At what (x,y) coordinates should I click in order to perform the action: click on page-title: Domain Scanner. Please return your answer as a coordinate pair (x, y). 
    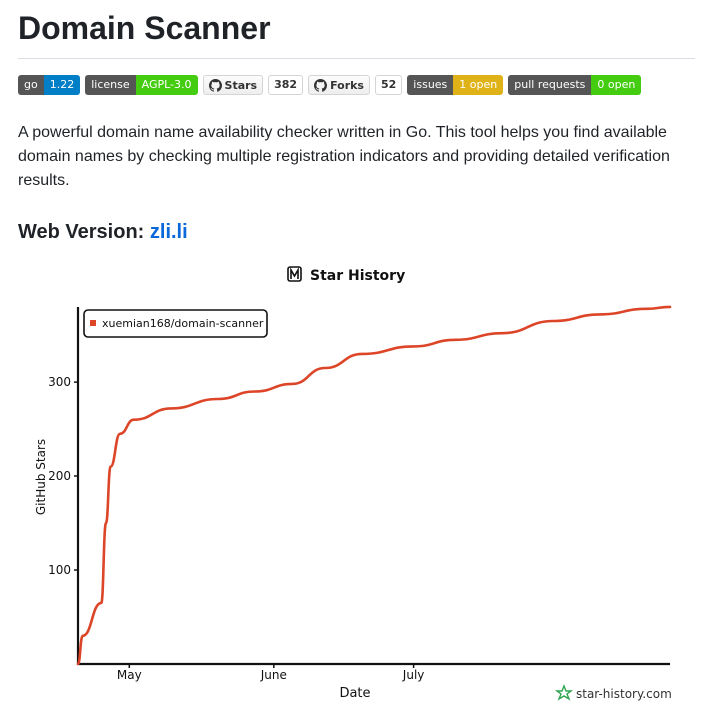
    Looking at the image, I should click on (144, 28).